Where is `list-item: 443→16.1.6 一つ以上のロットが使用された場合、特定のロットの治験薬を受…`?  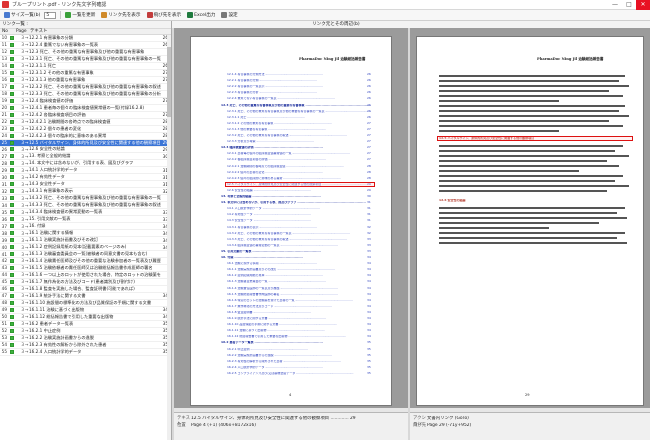 list-item: 443→16.1.6 一つ以上のロットが使用された場合、特定のロットの治験薬を受… is located at coordinates (85, 275).